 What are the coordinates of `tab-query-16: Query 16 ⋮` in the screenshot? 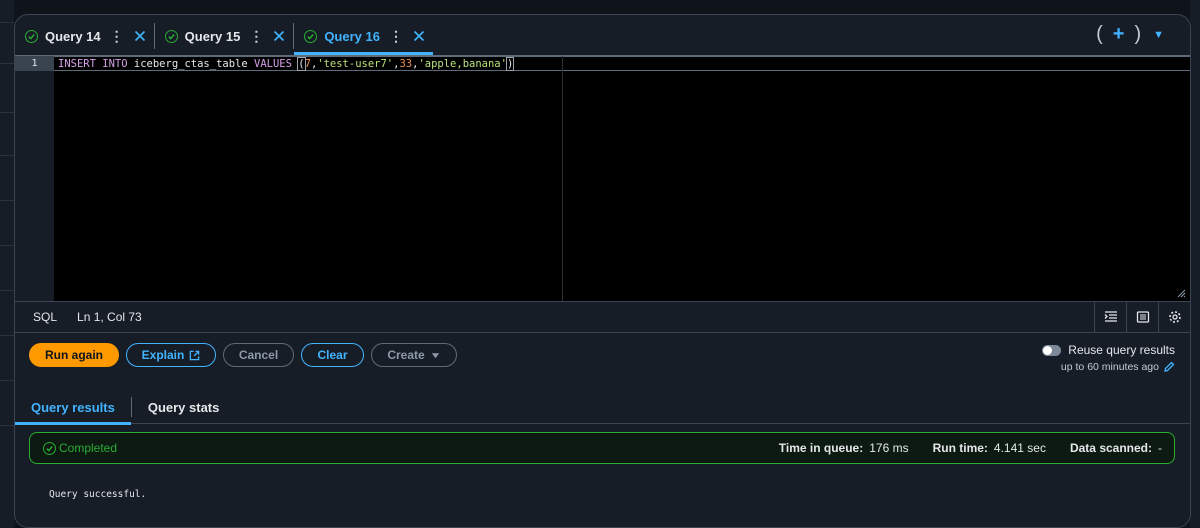 It's located at (363, 36).